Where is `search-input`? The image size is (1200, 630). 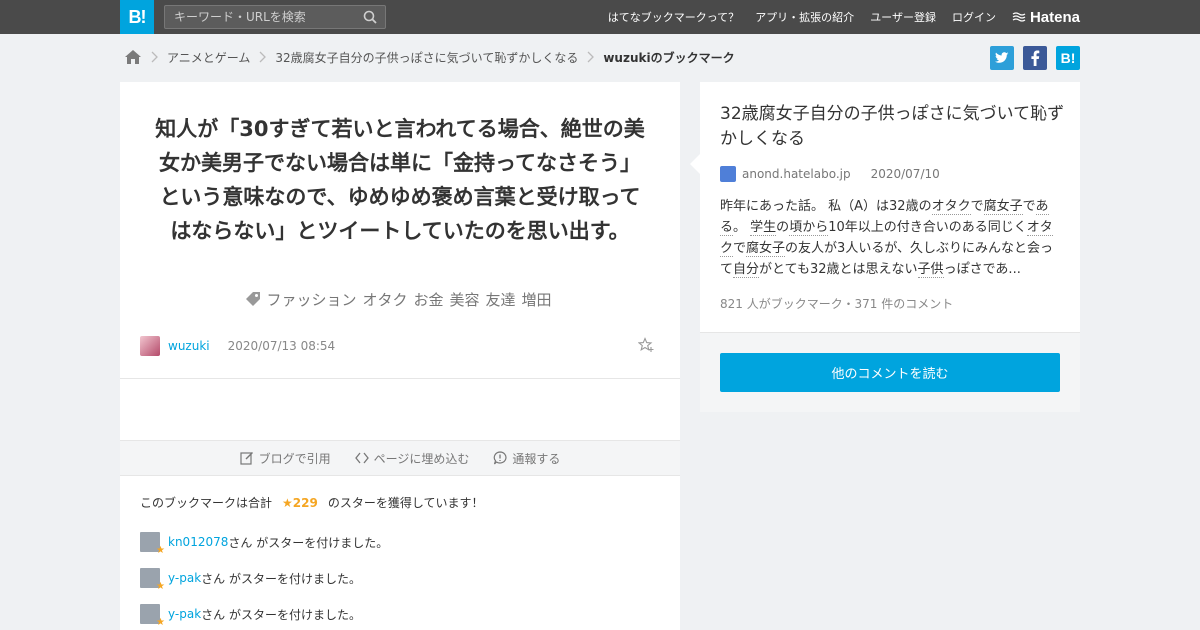 search-input is located at coordinates (260, 17).